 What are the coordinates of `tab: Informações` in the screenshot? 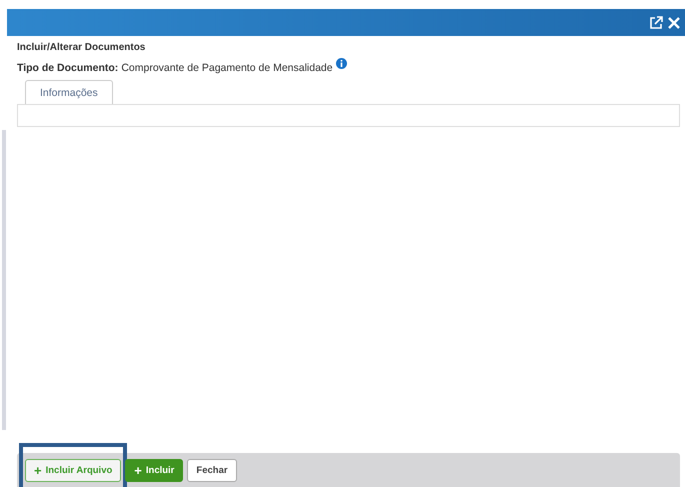 It's located at (69, 92).